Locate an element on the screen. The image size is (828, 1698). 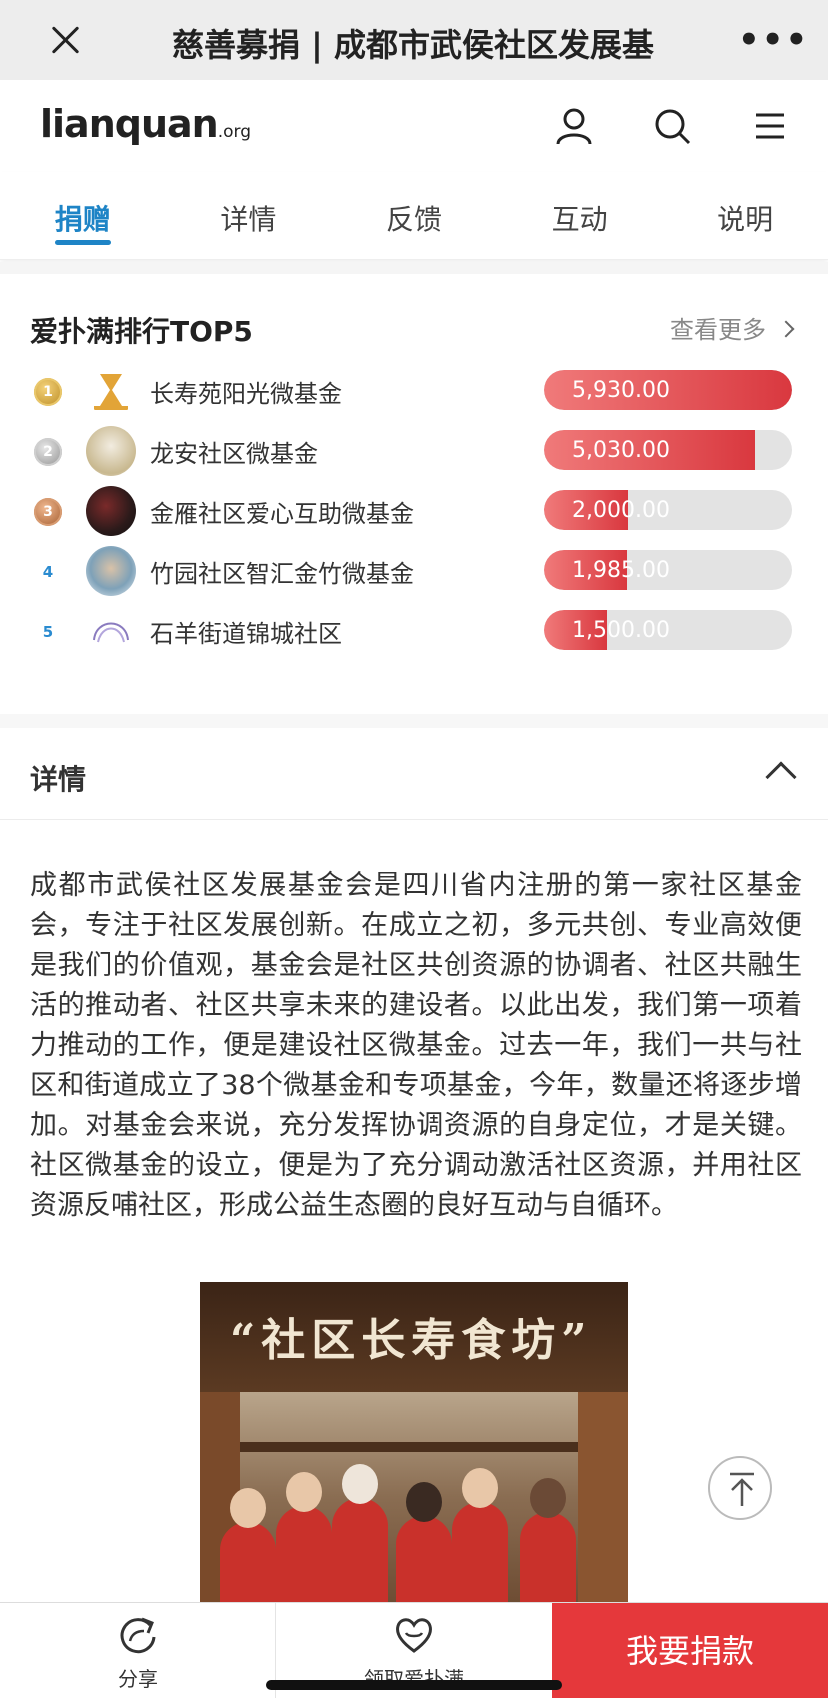
amount-progress-bar: 5,930.00 is located at coordinates (668, 390).